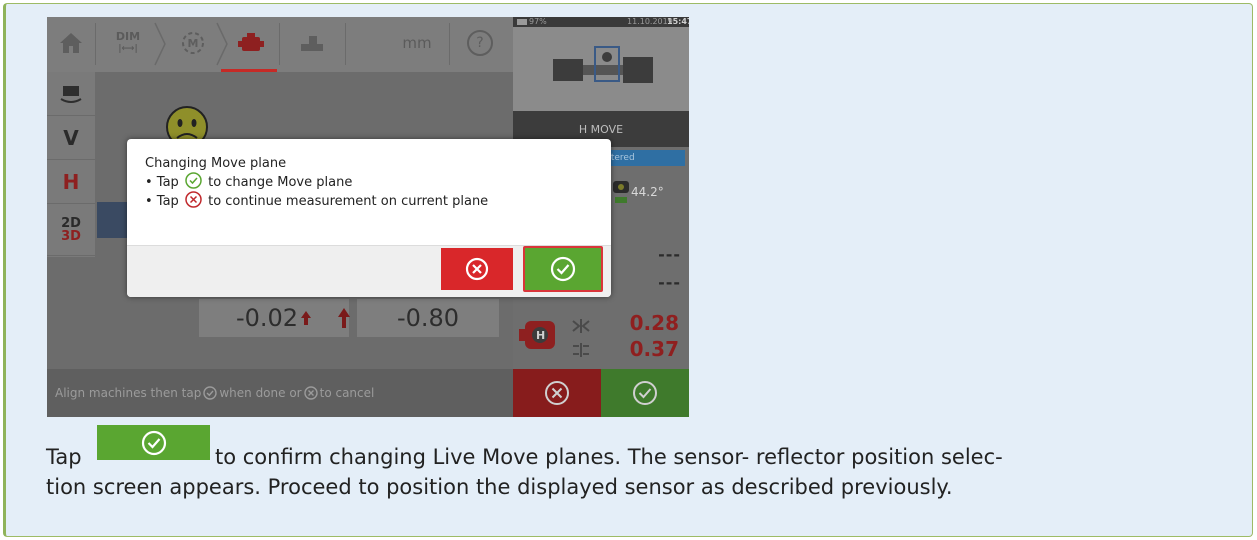  Describe the element at coordinates (678, 21) in the screenshot. I see `status-time: 15:47` at that location.